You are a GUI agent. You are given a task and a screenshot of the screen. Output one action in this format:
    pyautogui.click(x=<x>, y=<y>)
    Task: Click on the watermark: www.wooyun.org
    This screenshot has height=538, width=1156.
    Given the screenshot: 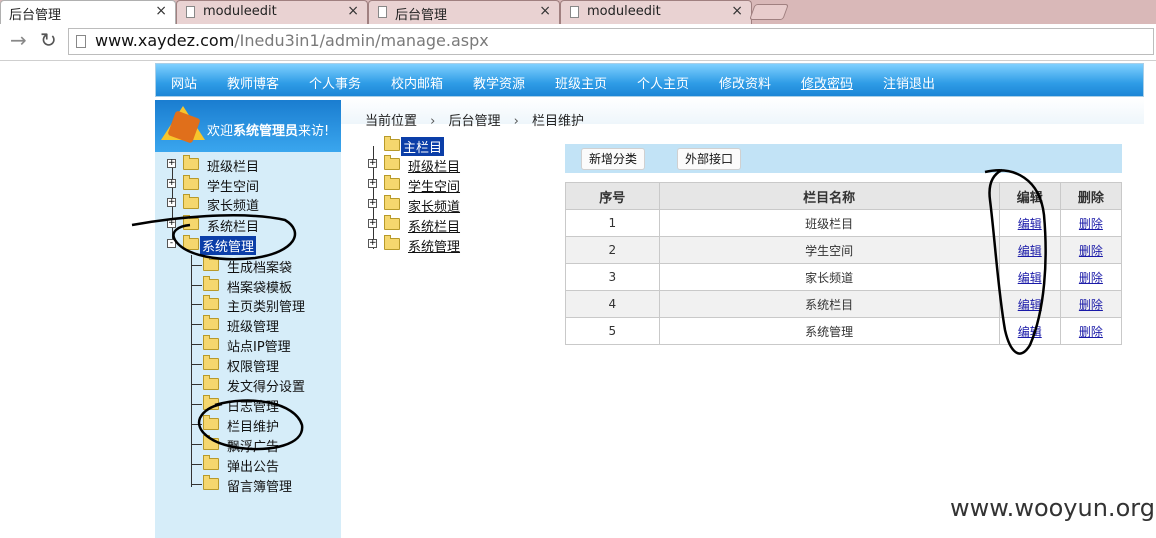 What is the action you would take?
    pyautogui.click(x=1052, y=508)
    